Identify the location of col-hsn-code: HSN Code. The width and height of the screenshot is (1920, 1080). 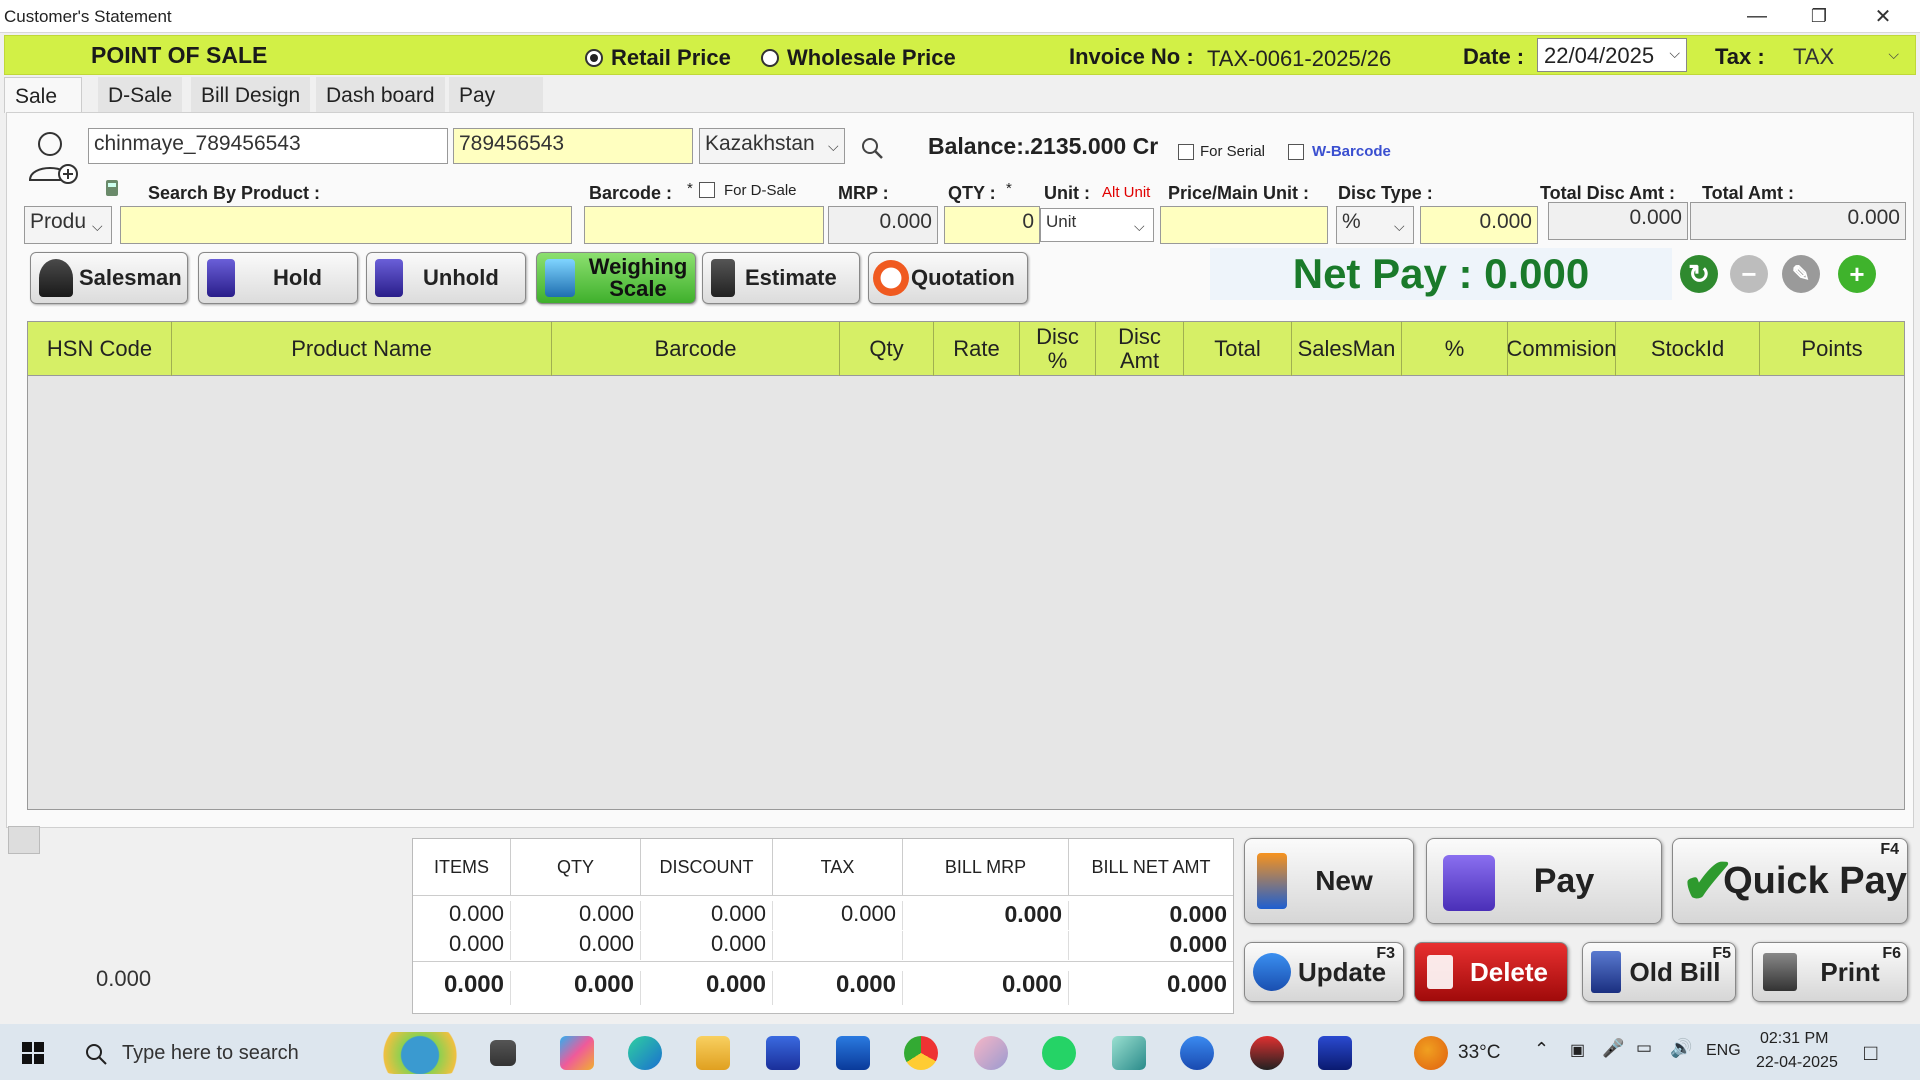
(100, 349).